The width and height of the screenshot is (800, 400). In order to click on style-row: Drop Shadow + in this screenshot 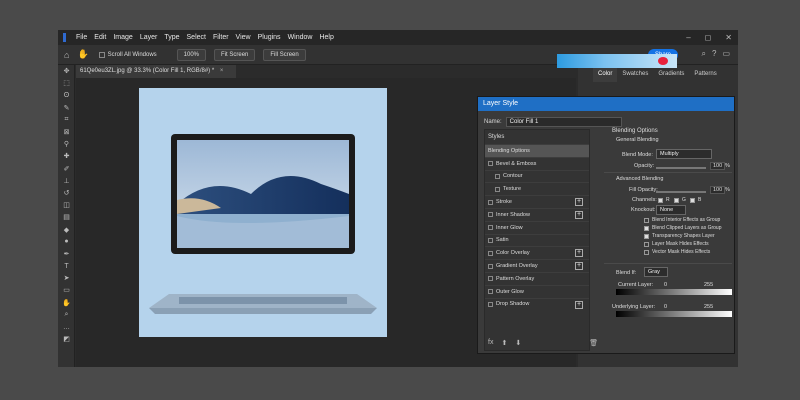, I will do `click(537, 304)`.